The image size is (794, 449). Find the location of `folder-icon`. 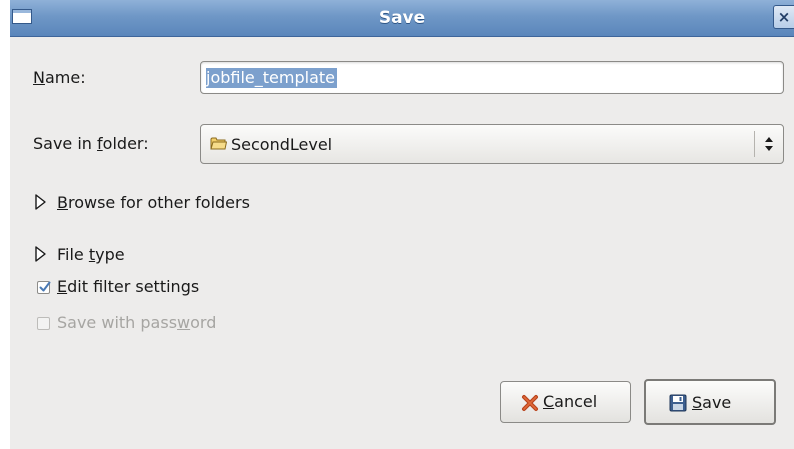

folder-icon is located at coordinates (218, 143).